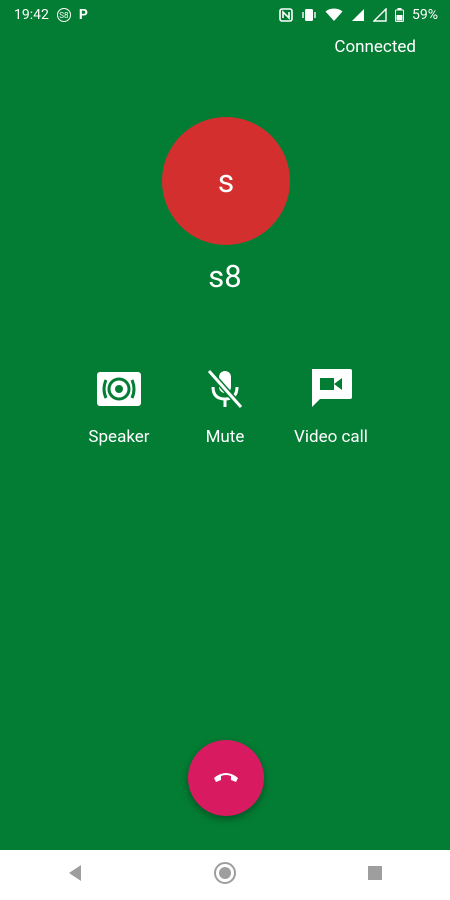 Image resolution: width=450 pixels, height=900 pixels. Describe the element at coordinates (225, 276) in the screenshot. I see `caller-name: s8` at that location.